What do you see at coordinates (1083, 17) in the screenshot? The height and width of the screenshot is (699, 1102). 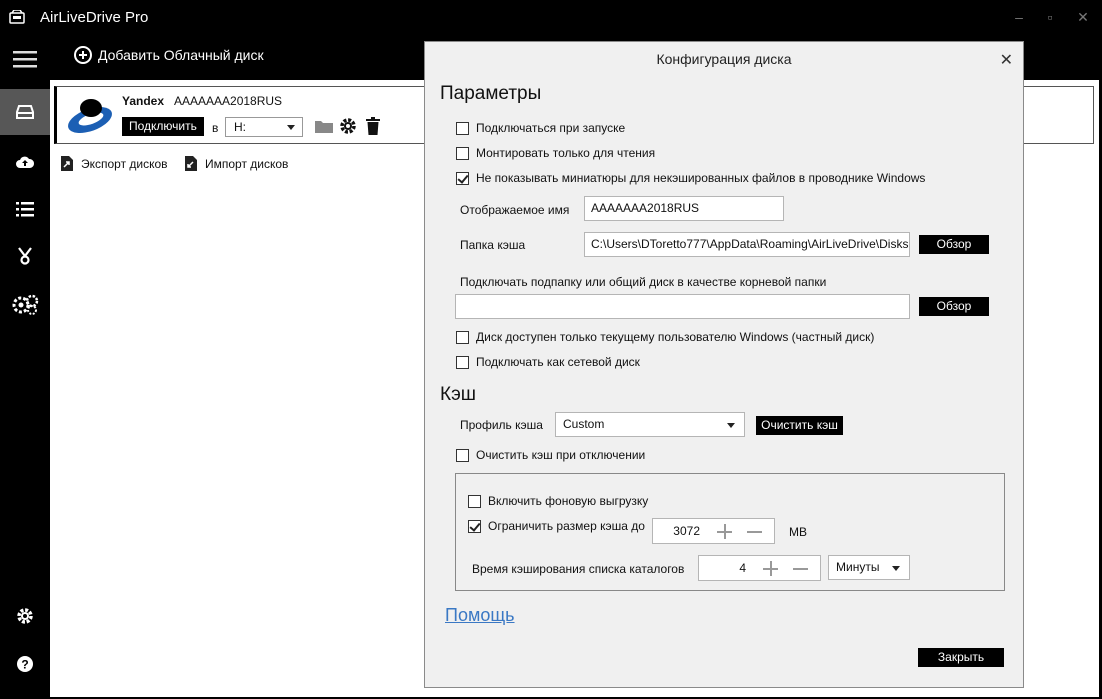 I see `close-window-button: ✕` at bounding box center [1083, 17].